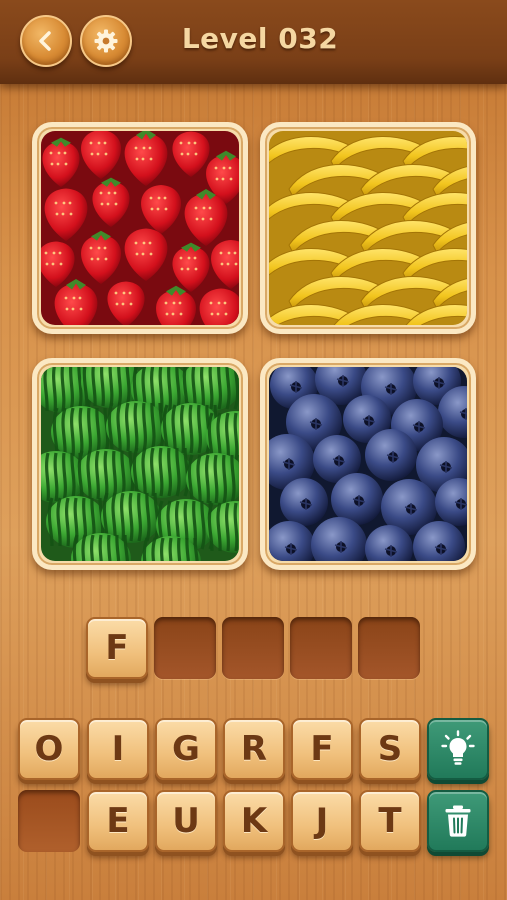  Describe the element at coordinates (260, 38) in the screenshot. I see `level-title: Level 032` at that location.